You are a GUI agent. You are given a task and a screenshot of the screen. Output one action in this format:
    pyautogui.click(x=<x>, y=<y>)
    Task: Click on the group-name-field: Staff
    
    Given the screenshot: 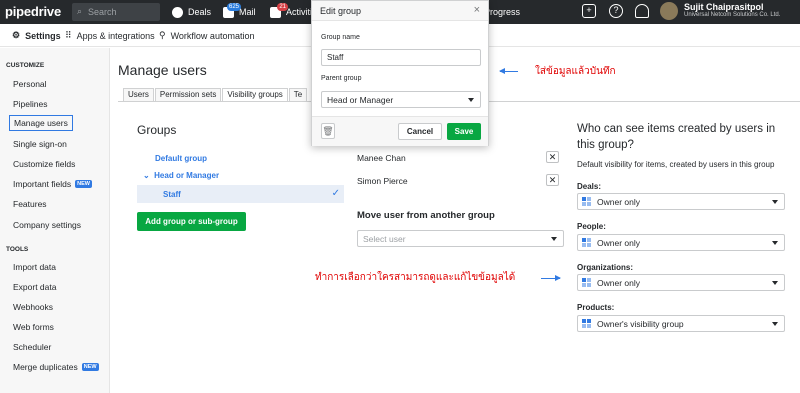 What is the action you would take?
    pyautogui.click(x=401, y=57)
    